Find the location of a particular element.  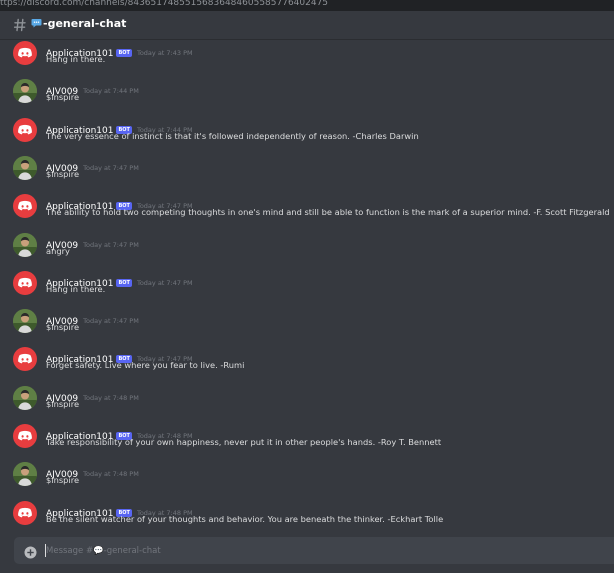

channel-title-text: -general-chat is located at coordinates (85, 23).